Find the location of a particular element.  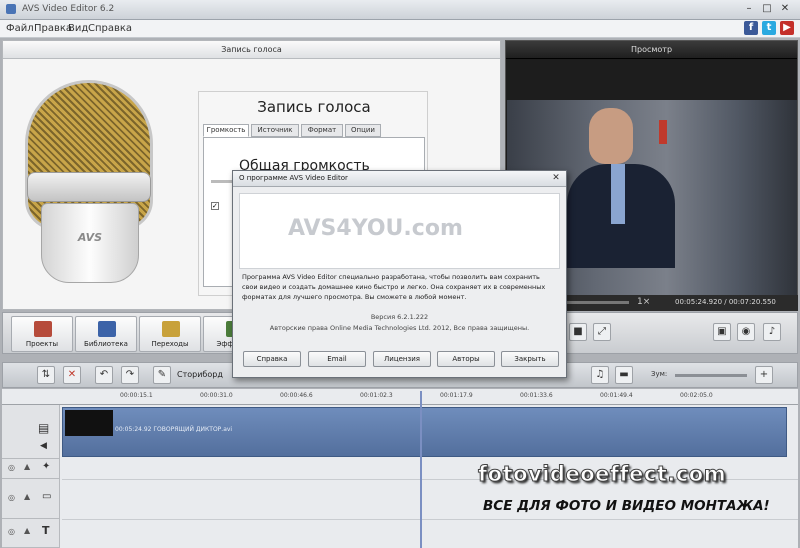

facebook-icon: f is located at coordinates (751, 28).